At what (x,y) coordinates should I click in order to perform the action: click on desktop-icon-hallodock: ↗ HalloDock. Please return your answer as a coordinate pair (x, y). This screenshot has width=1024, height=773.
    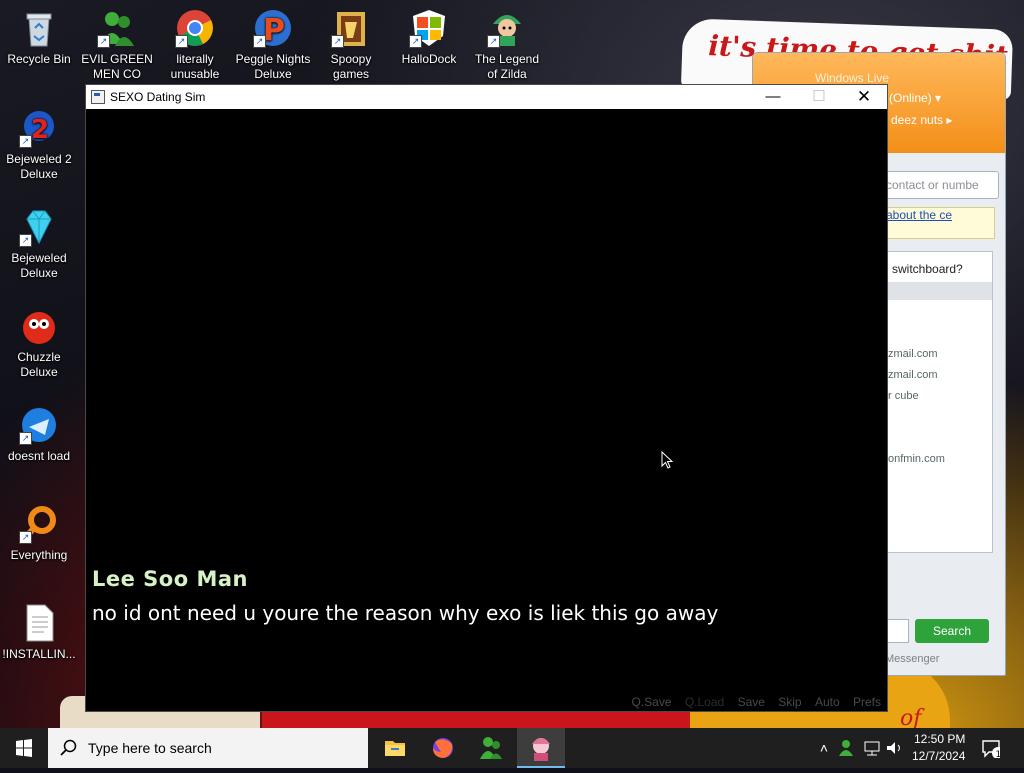
    Looking at the image, I should click on (429, 37).